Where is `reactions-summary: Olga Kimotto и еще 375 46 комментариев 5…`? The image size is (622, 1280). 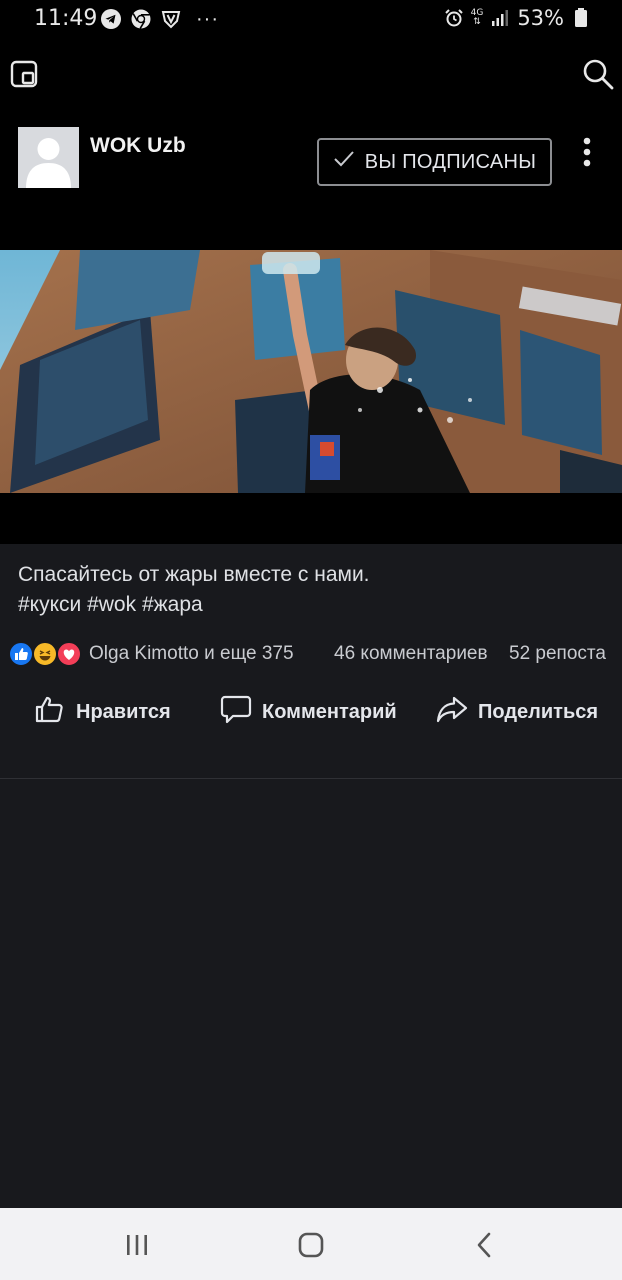 reactions-summary: Olga Kimotto и еще 375 46 комментариев 5… is located at coordinates (311, 654).